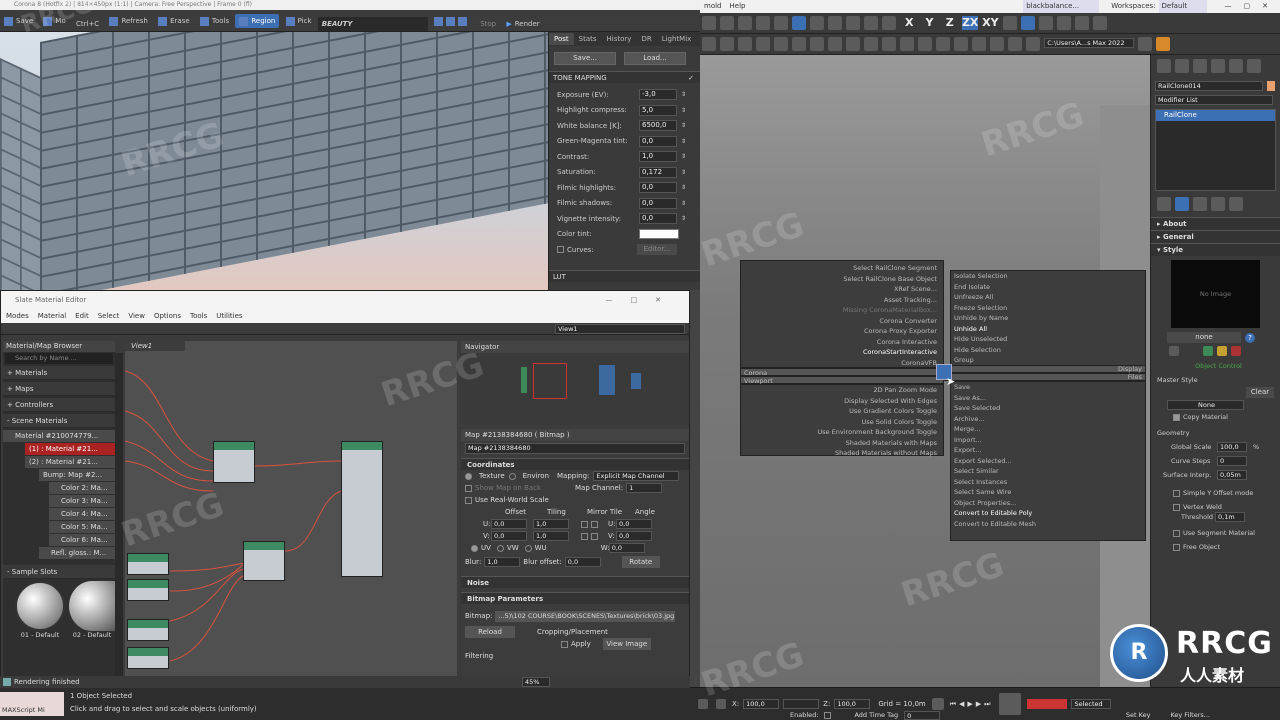 Image resolution: width=1280 pixels, height=720 pixels. Describe the element at coordinates (972, 704) in the screenshot. I see `playback-controls: ⏮◀▶▶⏭` at that location.